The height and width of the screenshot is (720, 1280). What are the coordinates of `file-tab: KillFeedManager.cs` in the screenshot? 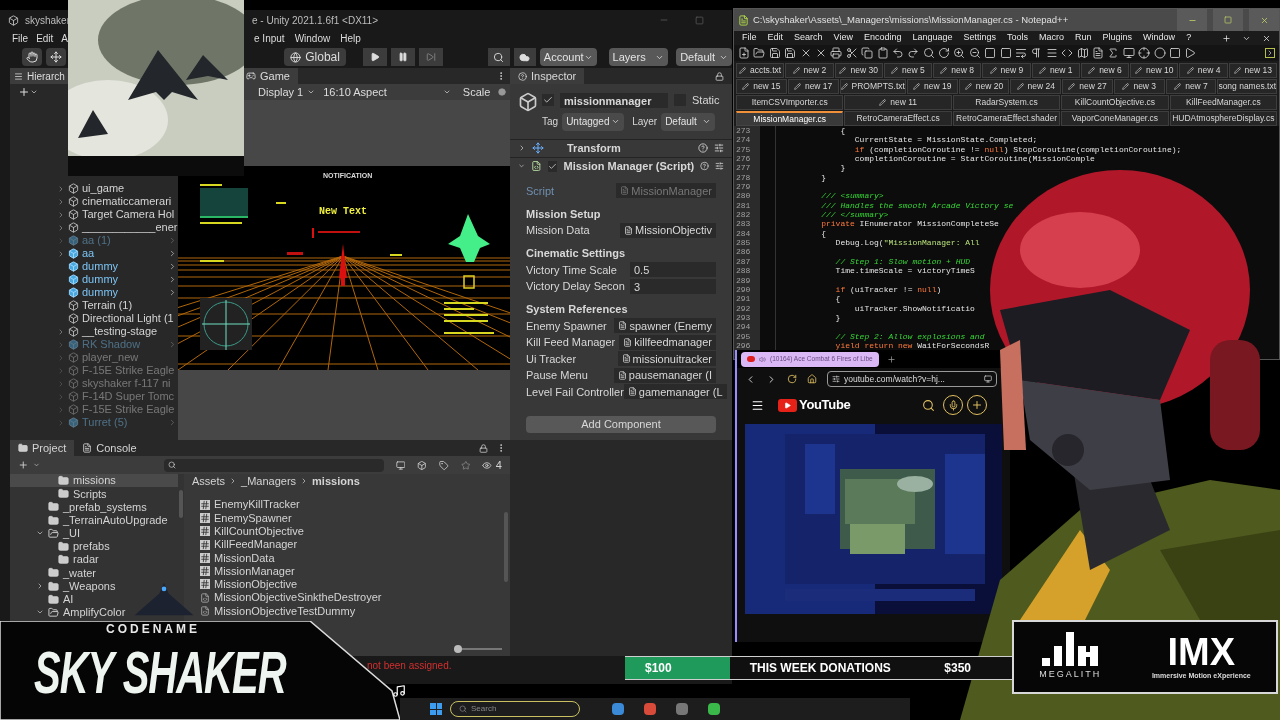 It's located at (1223, 102).